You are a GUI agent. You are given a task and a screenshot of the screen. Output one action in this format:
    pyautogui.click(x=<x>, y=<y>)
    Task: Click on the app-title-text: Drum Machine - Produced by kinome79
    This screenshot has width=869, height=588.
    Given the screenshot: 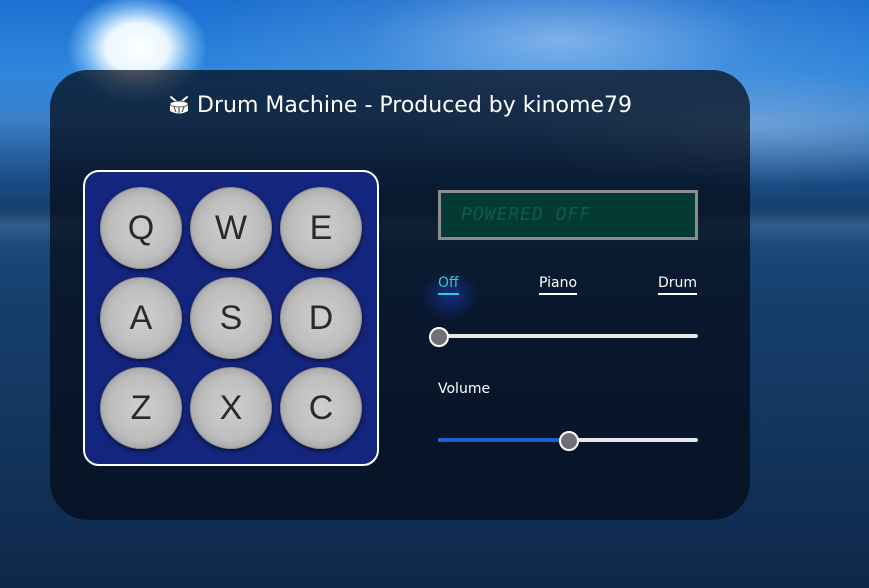 What is the action you would take?
    pyautogui.click(x=414, y=105)
    